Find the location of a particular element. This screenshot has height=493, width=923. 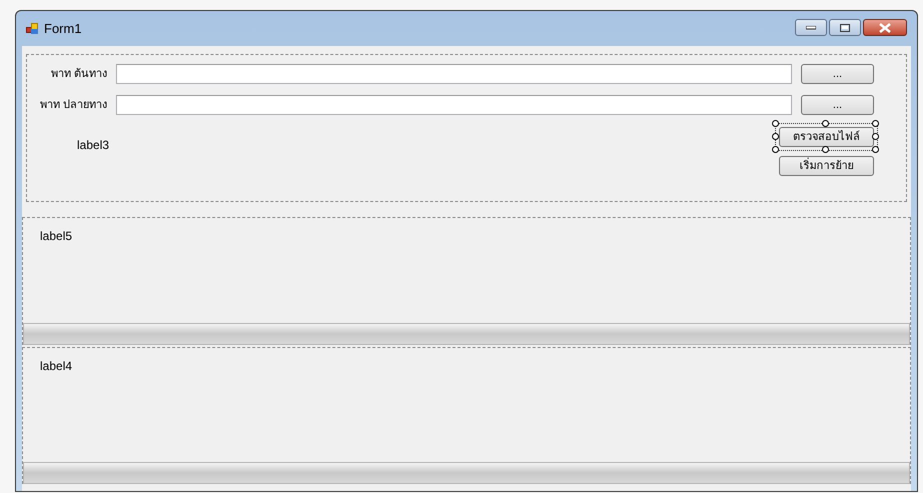

status-label: label3 is located at coordinates (93, 145).